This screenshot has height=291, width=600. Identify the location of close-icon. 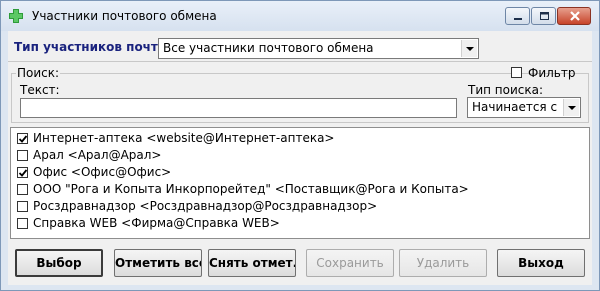
(575, 16).